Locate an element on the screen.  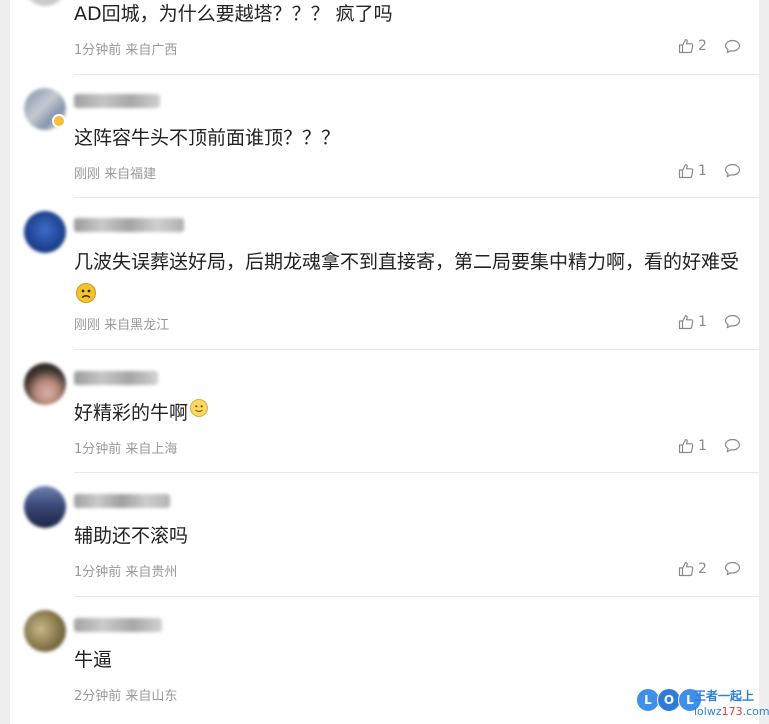
comment-meta: 刚刚 来自黑龙江 is located at coordinates (122, 325).